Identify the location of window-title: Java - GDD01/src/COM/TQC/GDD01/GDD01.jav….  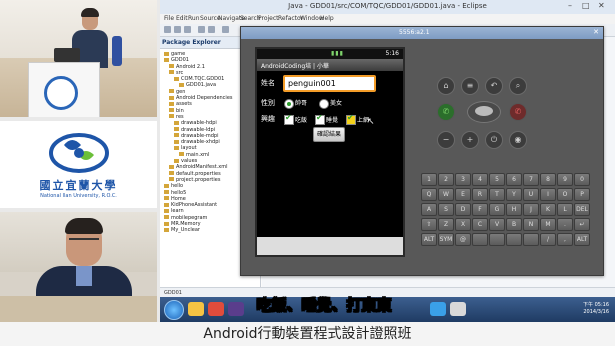
(387, 6).